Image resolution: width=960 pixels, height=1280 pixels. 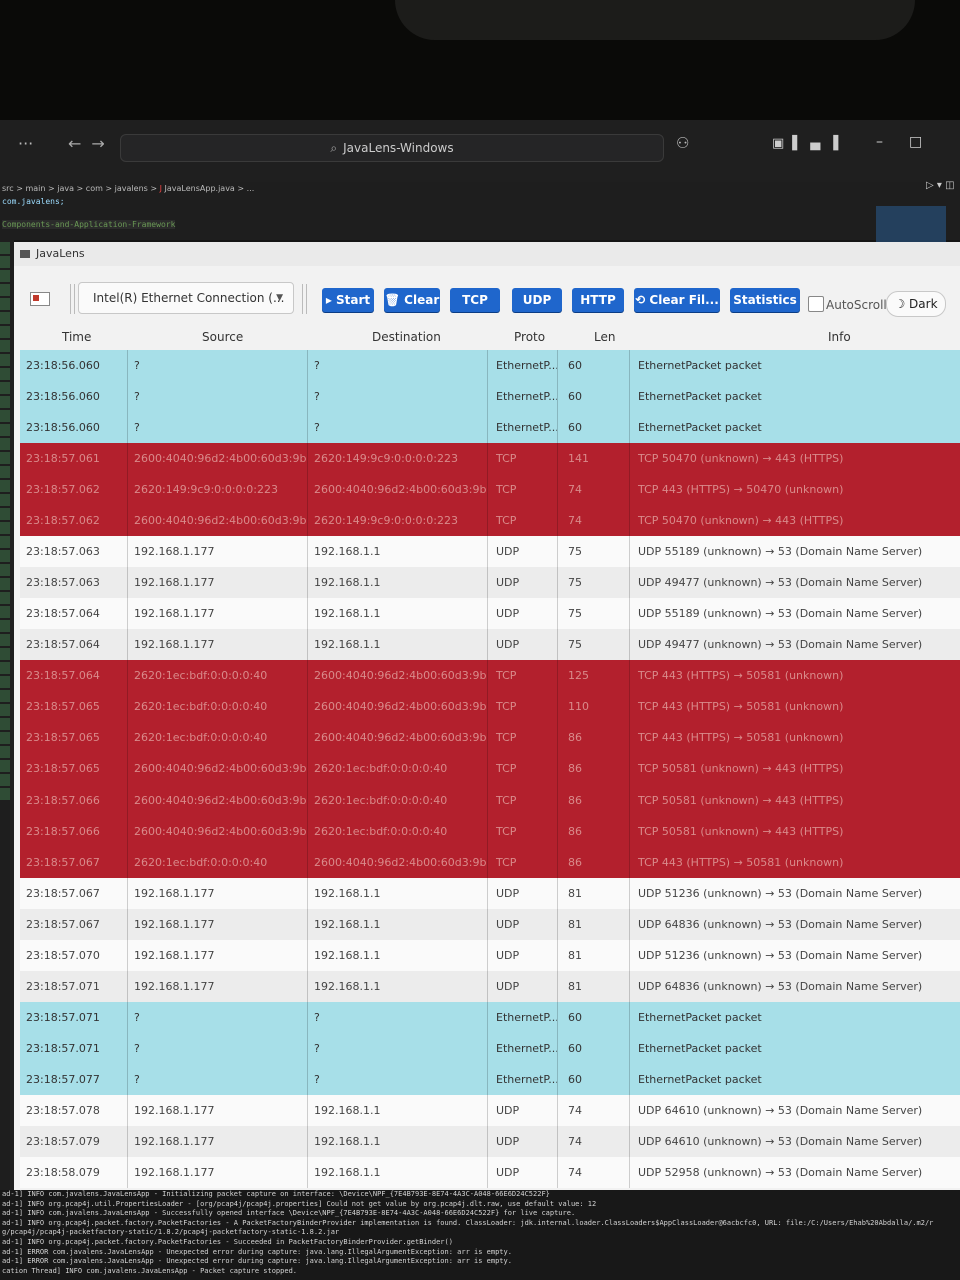 What do you see at coordinates (406, 337) in the screenshot?
I see `col-destination: Destination` at bounding box center [406, 337].